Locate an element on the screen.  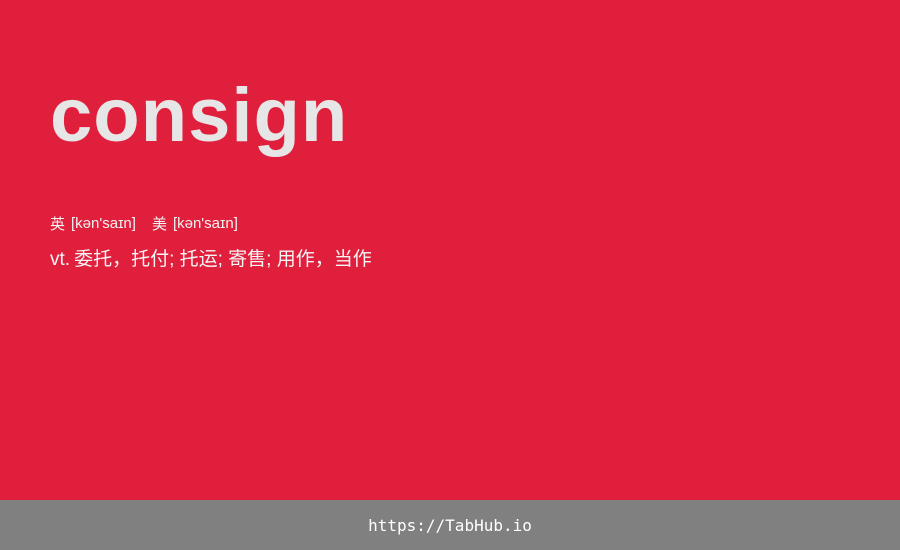
phonetic-uk-region: 英 is located at coordinates (58, 224).